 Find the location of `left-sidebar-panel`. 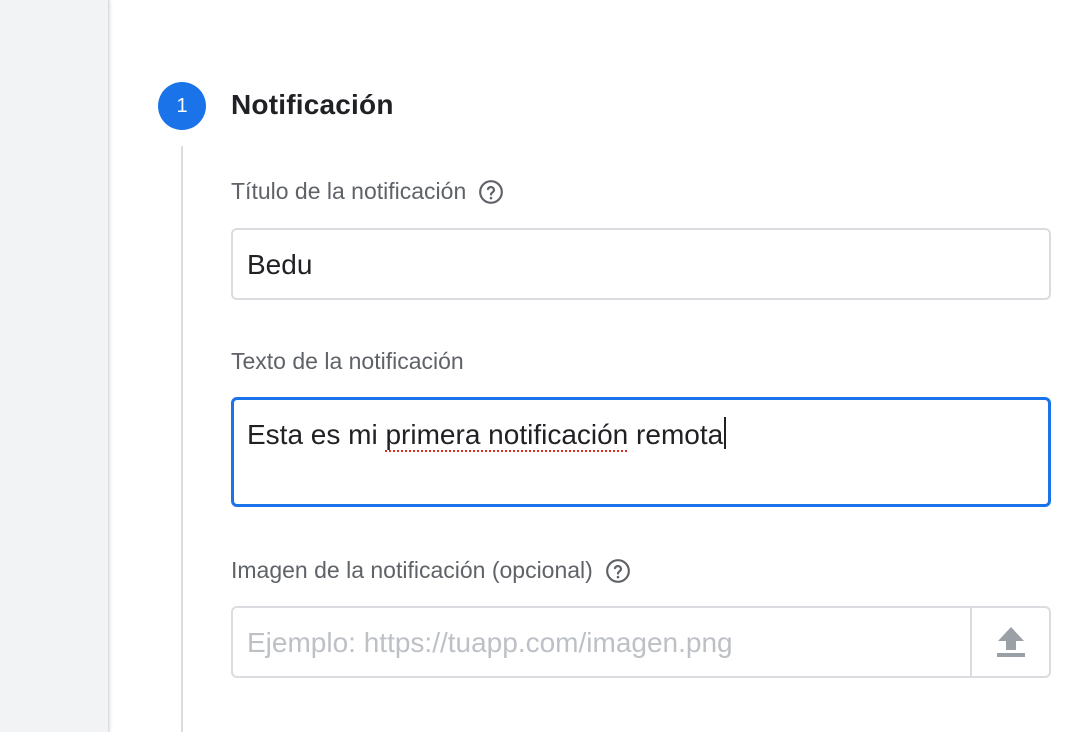

left-sidebar-panel is located at coordinates (54, 366).